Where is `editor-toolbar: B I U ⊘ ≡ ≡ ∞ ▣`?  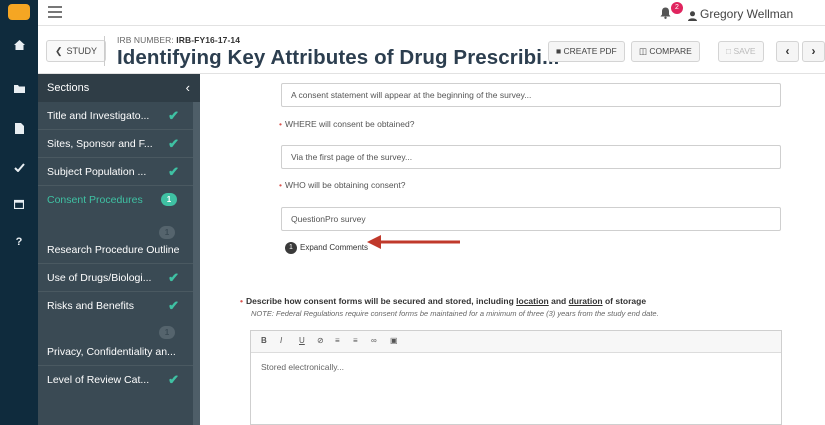
editor-toolbar: B I U ⊘ ≡ ≡ ∞ ▣ is located at coordinates (516, 342).